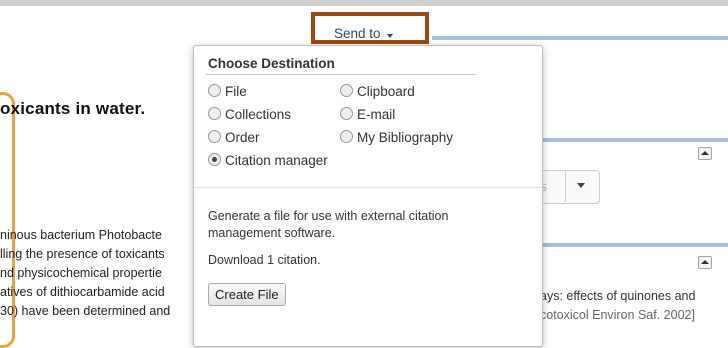  I want to click on destination-option-clipboard: Clipboard, so click(377, 91).